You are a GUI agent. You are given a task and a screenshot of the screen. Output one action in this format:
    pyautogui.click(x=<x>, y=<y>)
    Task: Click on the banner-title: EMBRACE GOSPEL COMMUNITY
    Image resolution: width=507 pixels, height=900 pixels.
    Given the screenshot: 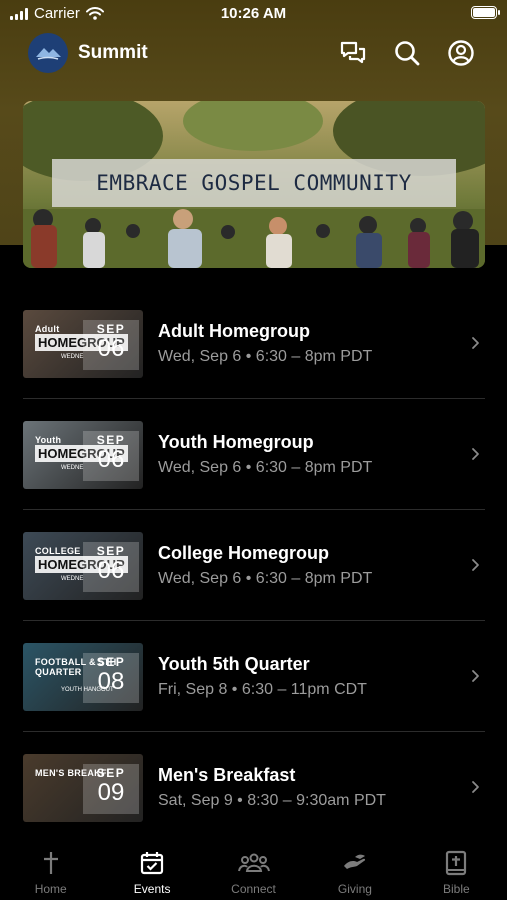 What is the action you would take?
    pyautogui.click(x=254, y=183)
    